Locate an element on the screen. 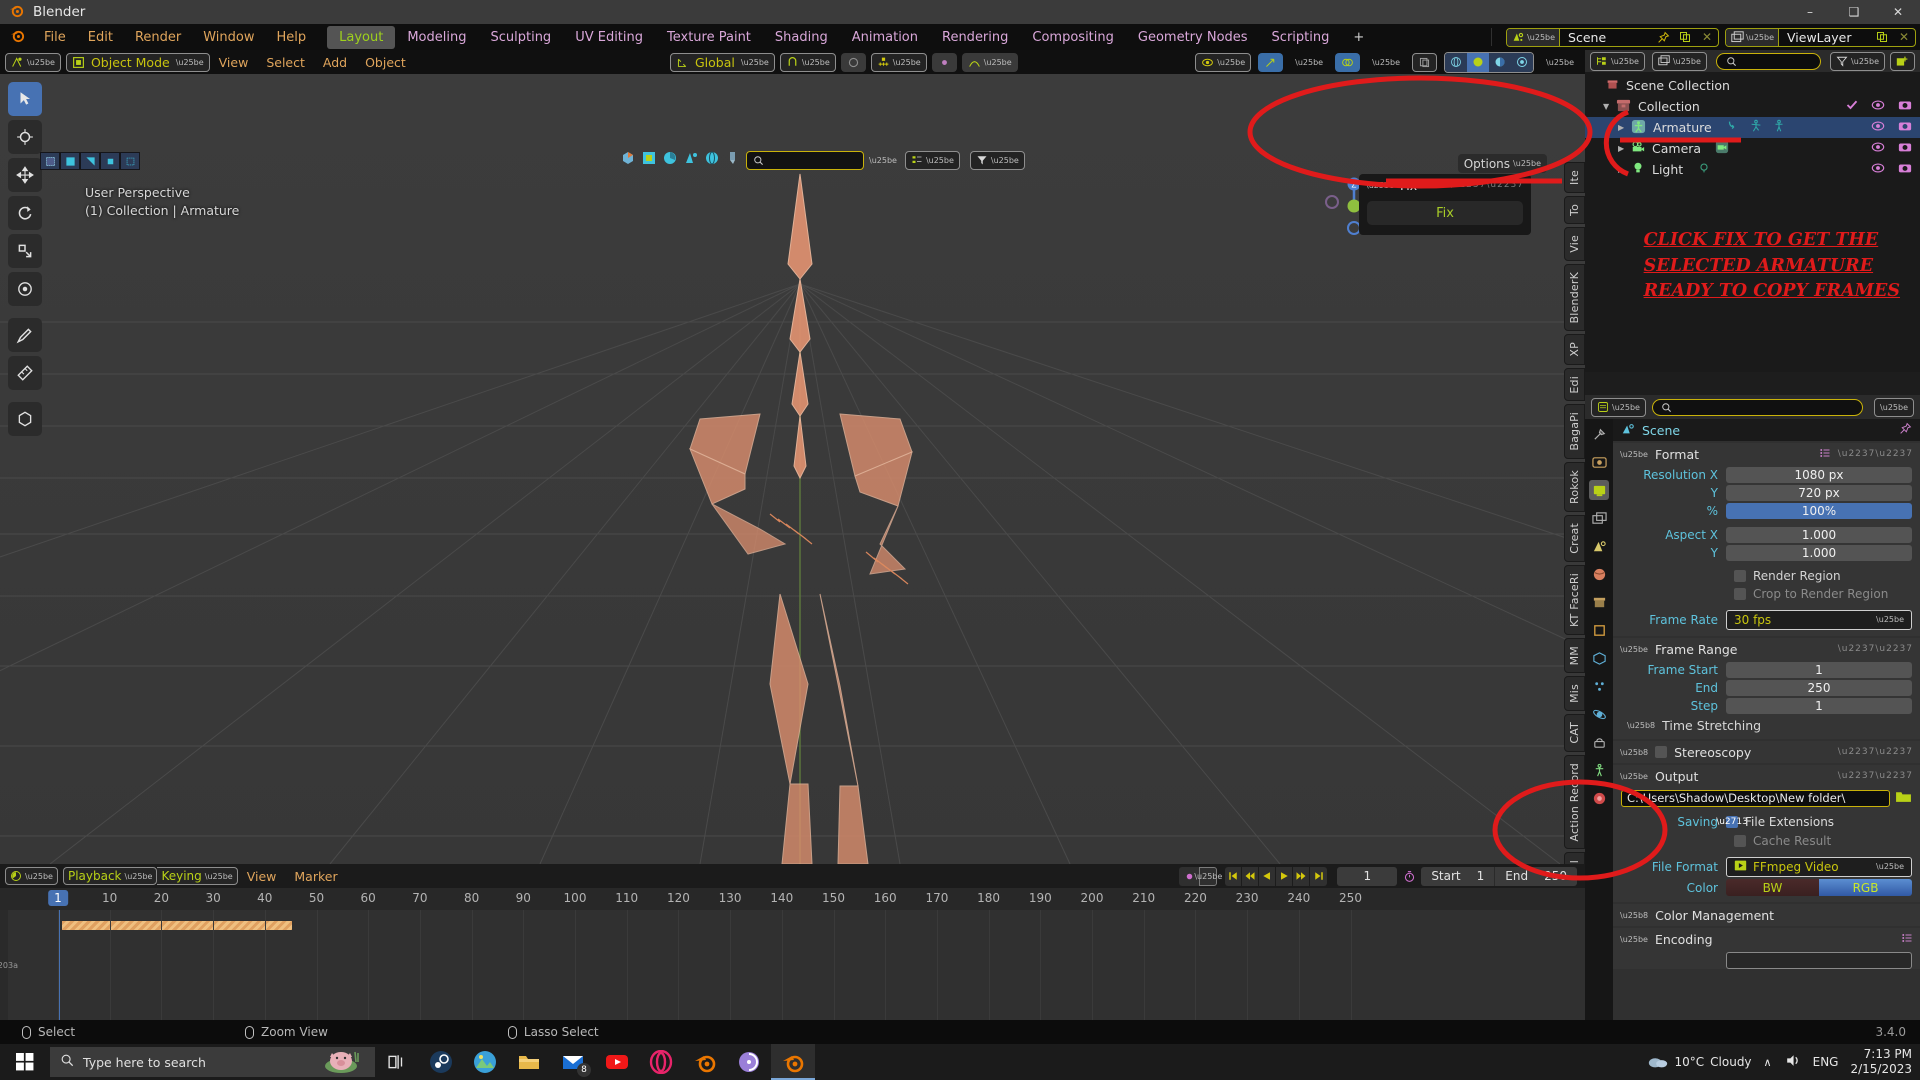 The image size is (1920, 1080). file-extensions-checkbox: \u2713 is located at coordinates (1732, 822).